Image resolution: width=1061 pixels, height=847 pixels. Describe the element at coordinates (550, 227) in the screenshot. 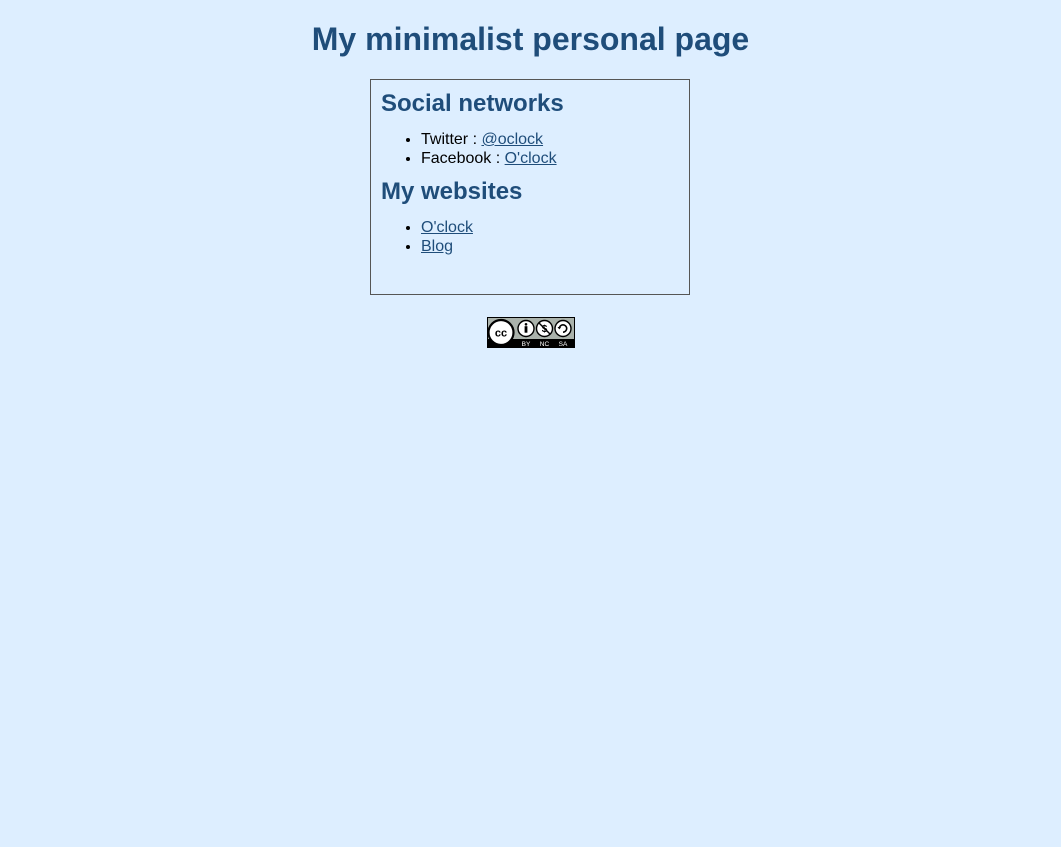

I see `list-item: O'clock` at that location.